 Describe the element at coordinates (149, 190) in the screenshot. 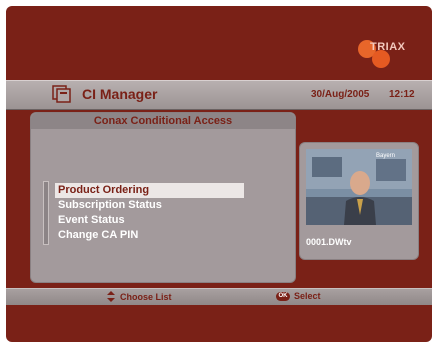

I see `menu-item-product-ordering: Product Ordering` at that location.